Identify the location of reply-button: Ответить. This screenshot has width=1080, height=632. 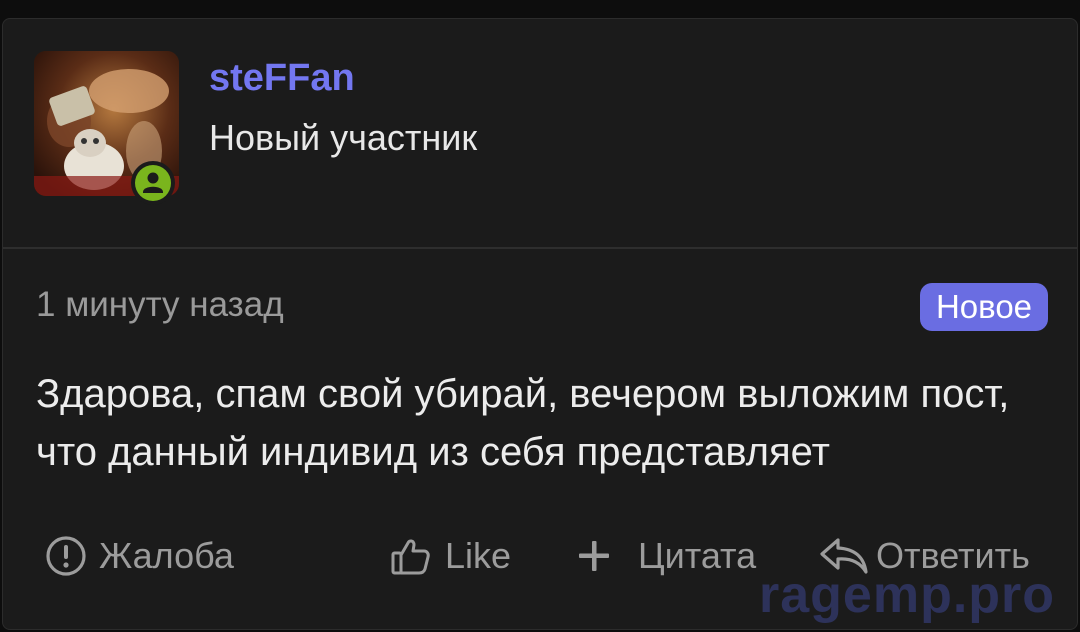
(924, 556).